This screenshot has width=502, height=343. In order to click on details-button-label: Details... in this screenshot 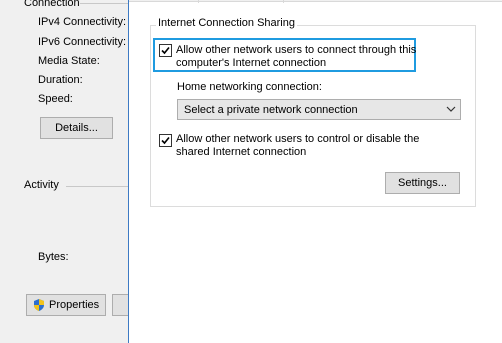, I will do `click(76, 128)`.